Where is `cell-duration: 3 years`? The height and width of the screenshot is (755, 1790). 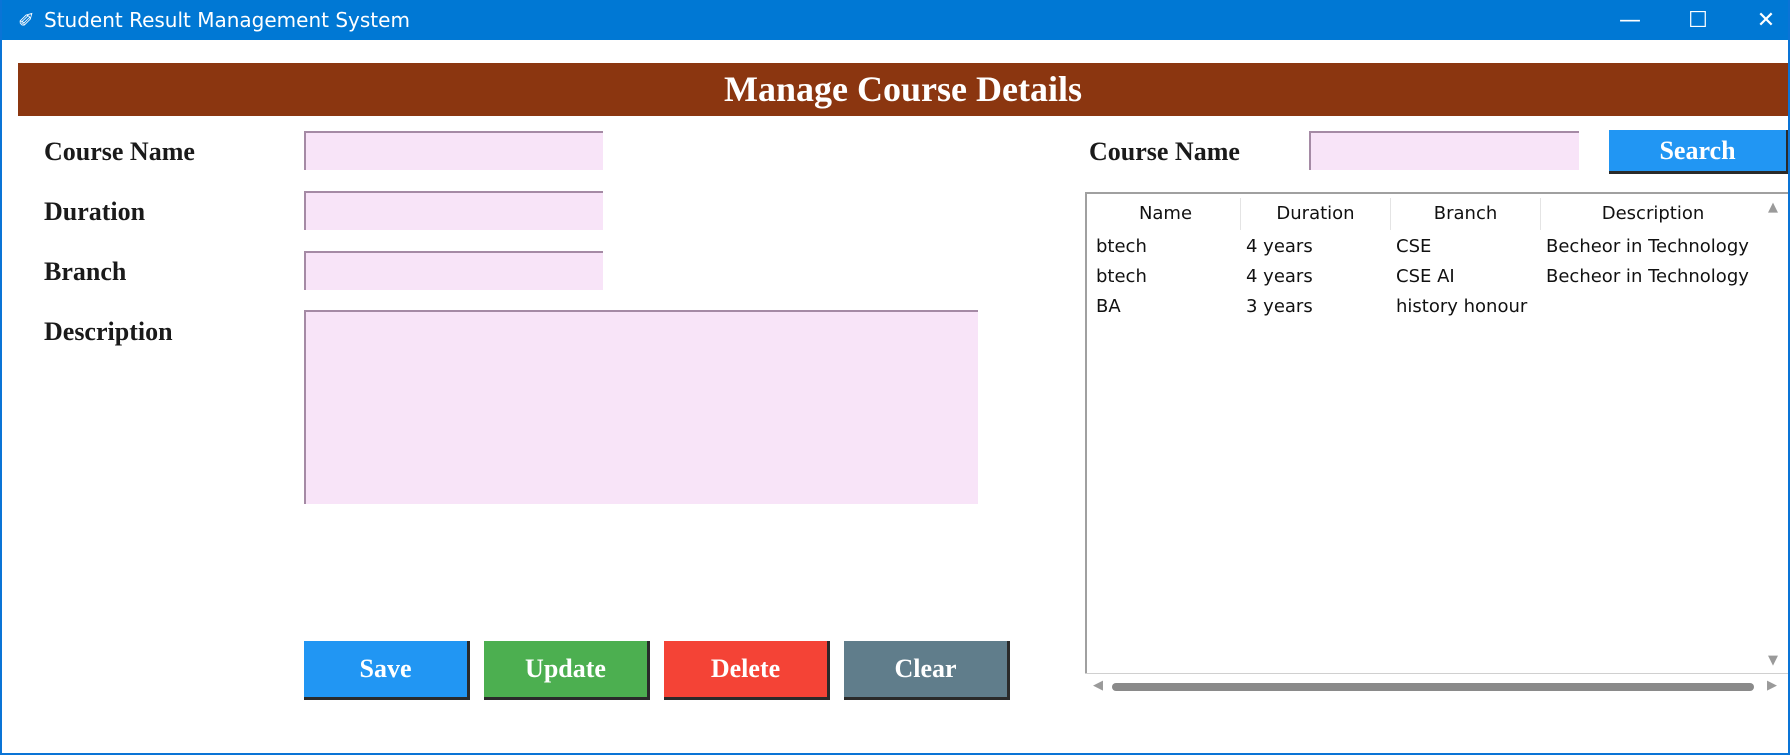 cell-duration: 3 years is located at coordinates (1279, 306).